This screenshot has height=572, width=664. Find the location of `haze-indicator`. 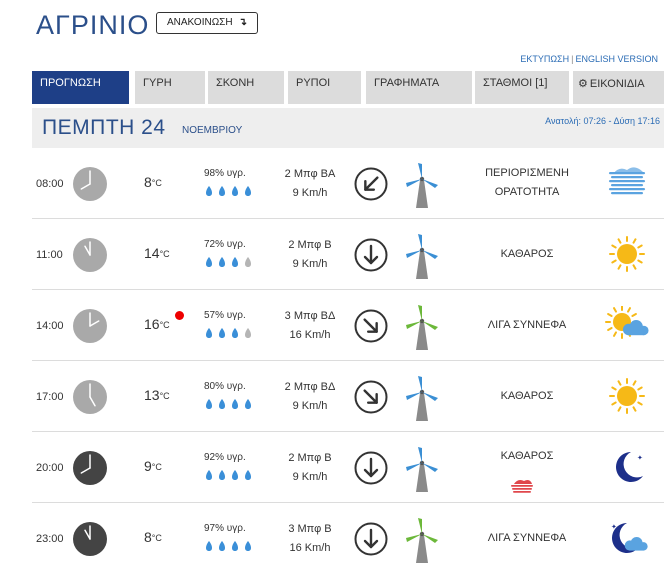

haze-indicator is located at coordinates (522, 486).